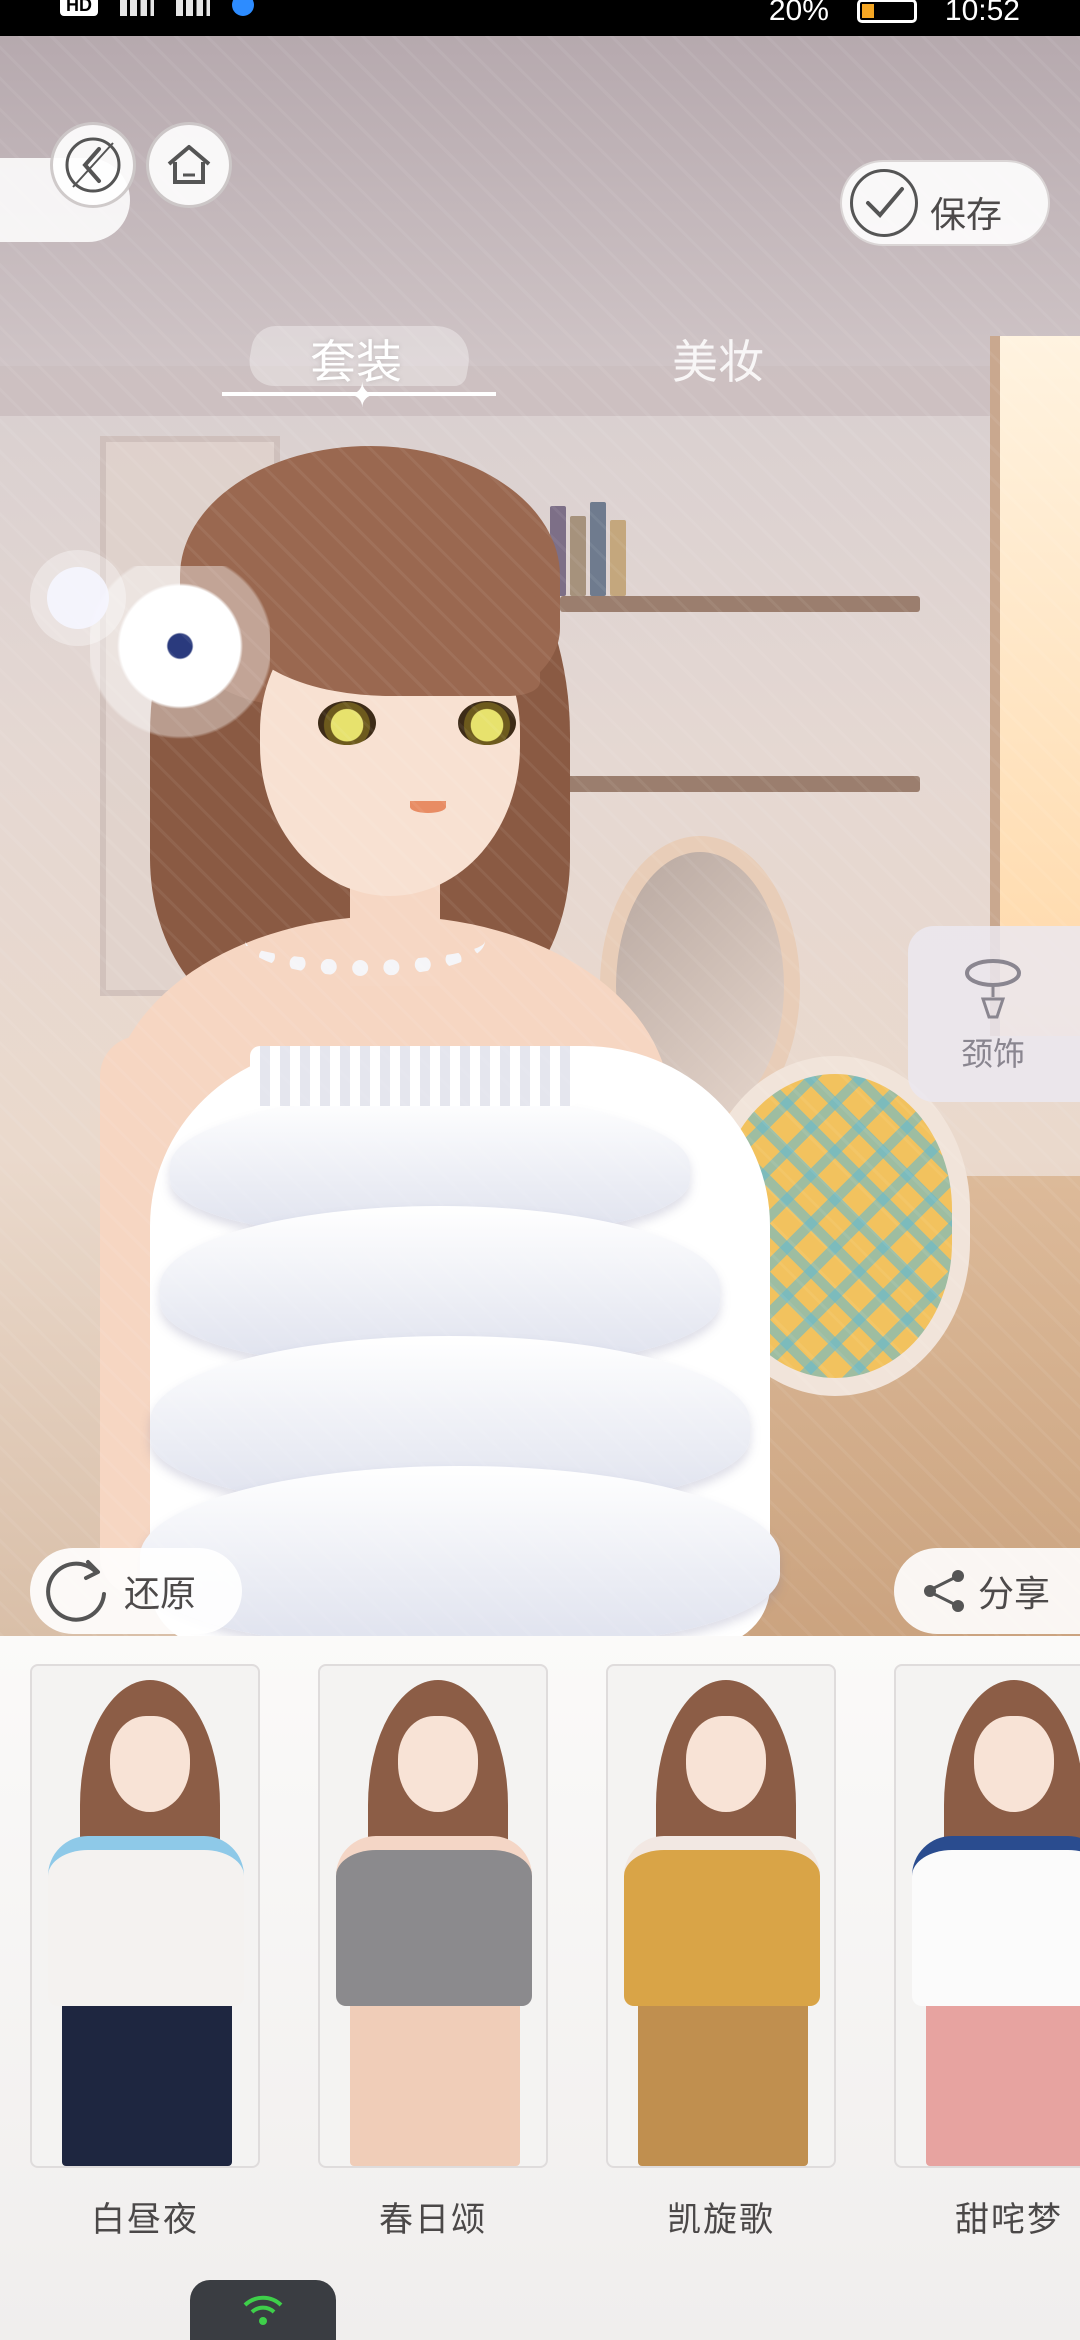 This screenshot has width=1080, height=2340. What do you see at coordinates (886, 11) in the screenshot?
I see `battery-icon` at bounding box center [886, 11].